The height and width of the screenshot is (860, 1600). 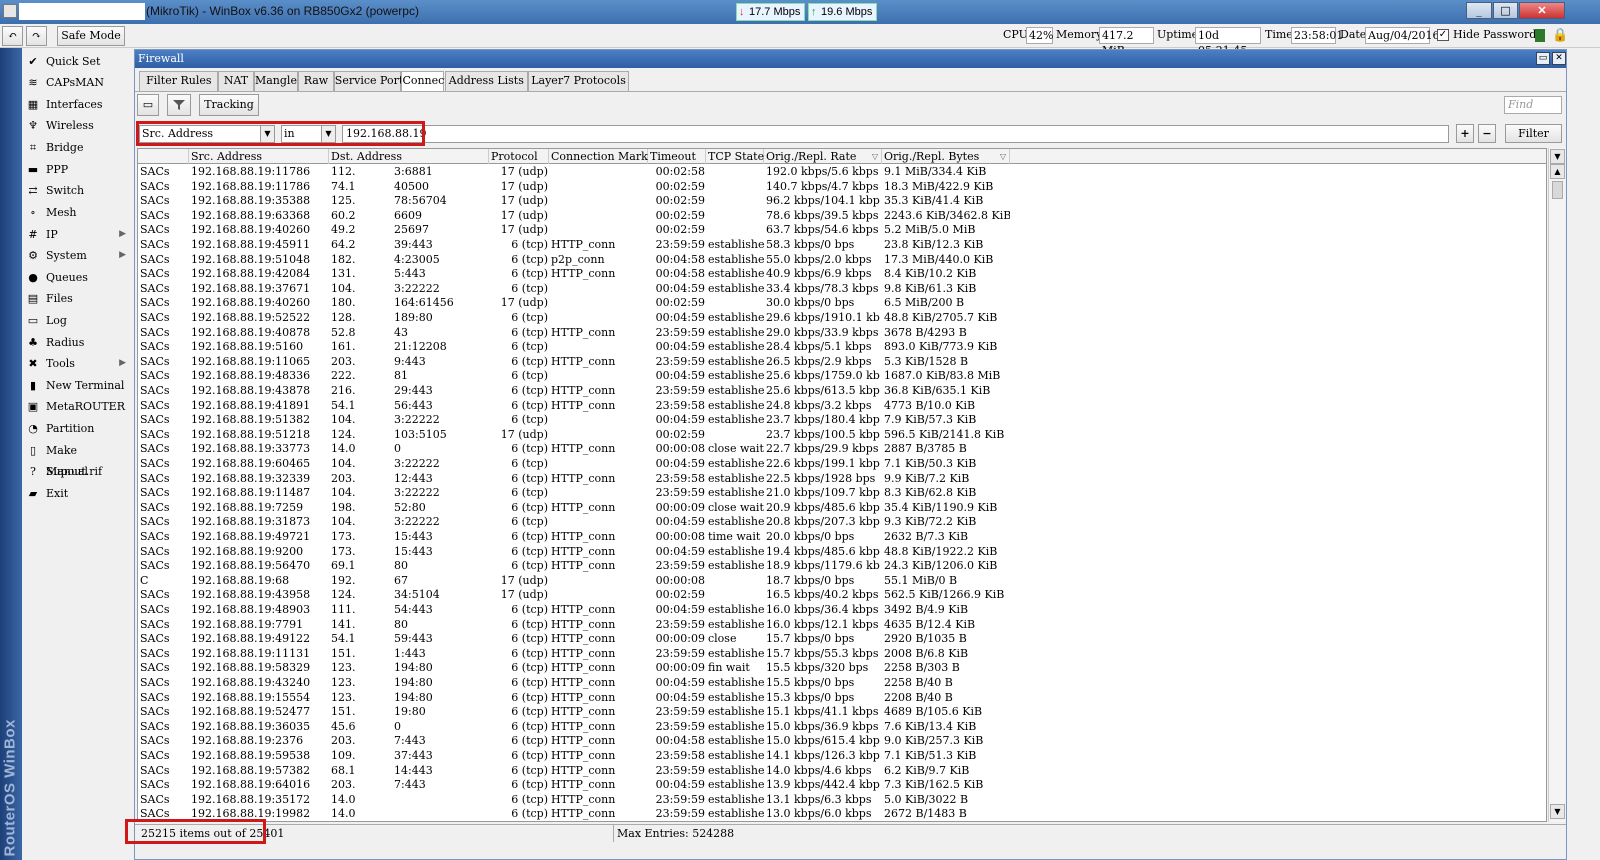 What do you see at coordinates (436, 81) in the screenshot?
I see `tab-connections: Connections` at bounding box center [436, 81].